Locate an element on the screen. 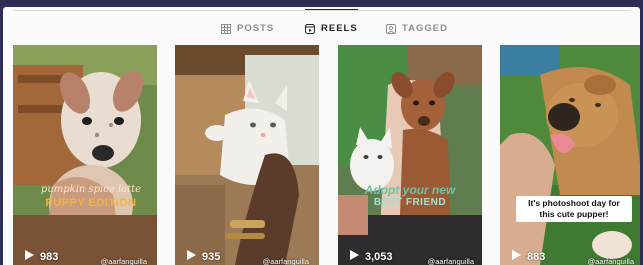  tab-posts-label: POSTS is located at coordinates (256, 28).